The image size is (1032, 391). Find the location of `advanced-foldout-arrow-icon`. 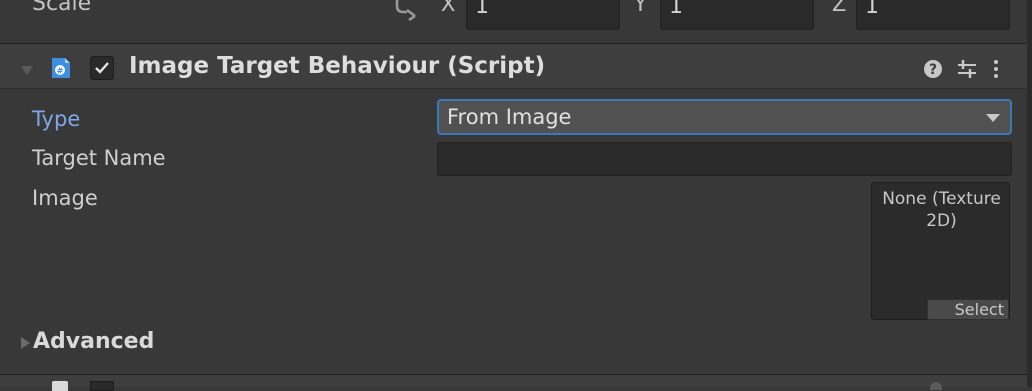

advanced-foldout-arrow-icon is located at coordinates (25, 343).